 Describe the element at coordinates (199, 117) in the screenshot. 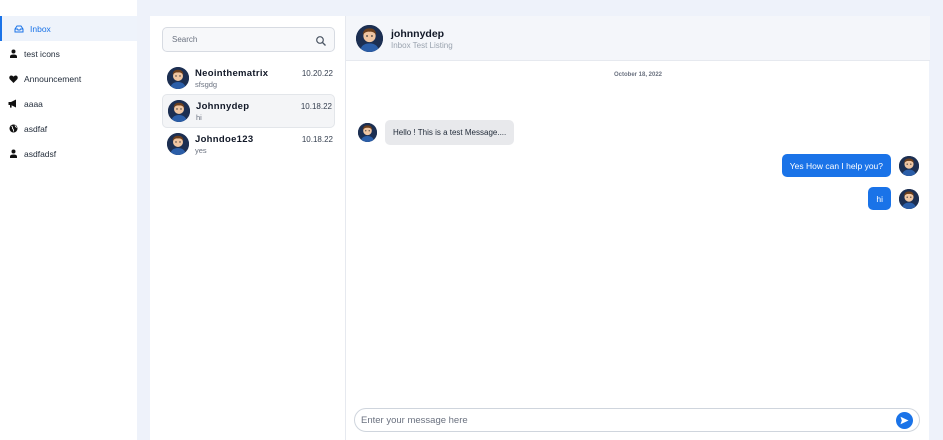

I see `conversation-snippet: hi` at that location.